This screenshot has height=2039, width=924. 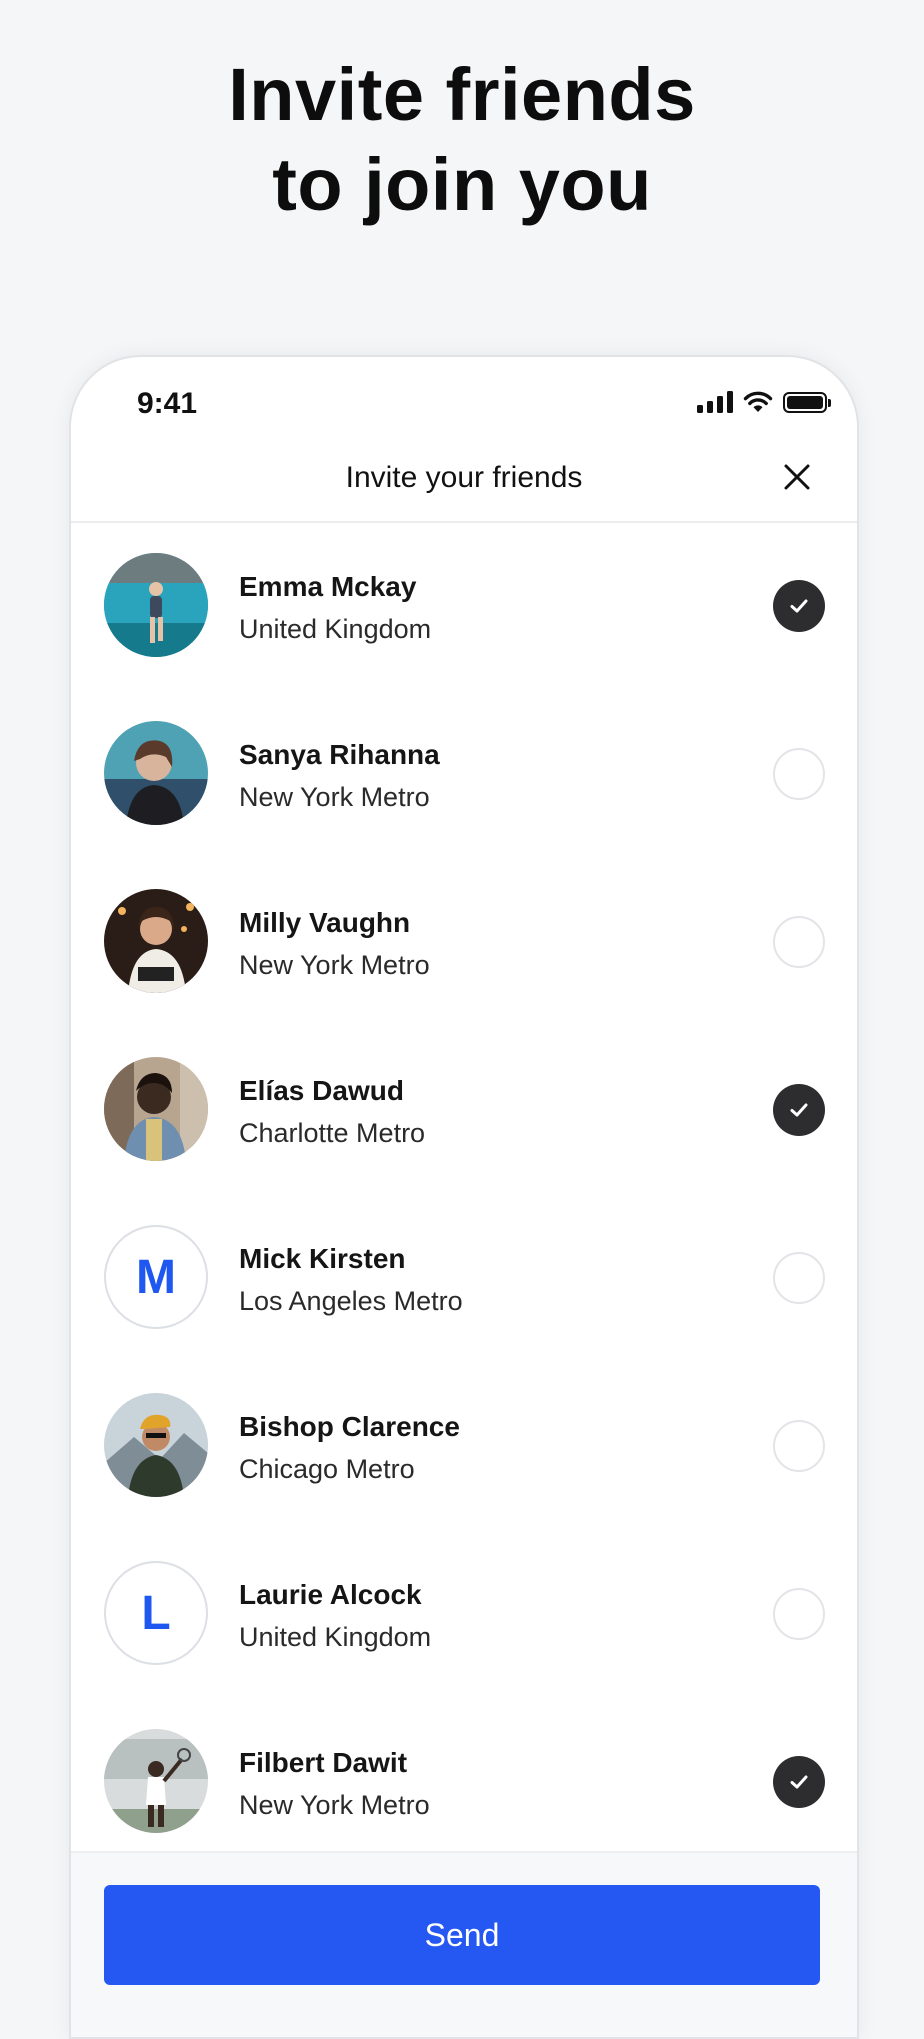 I want to click on close-icon, so click(x=797, y=477).